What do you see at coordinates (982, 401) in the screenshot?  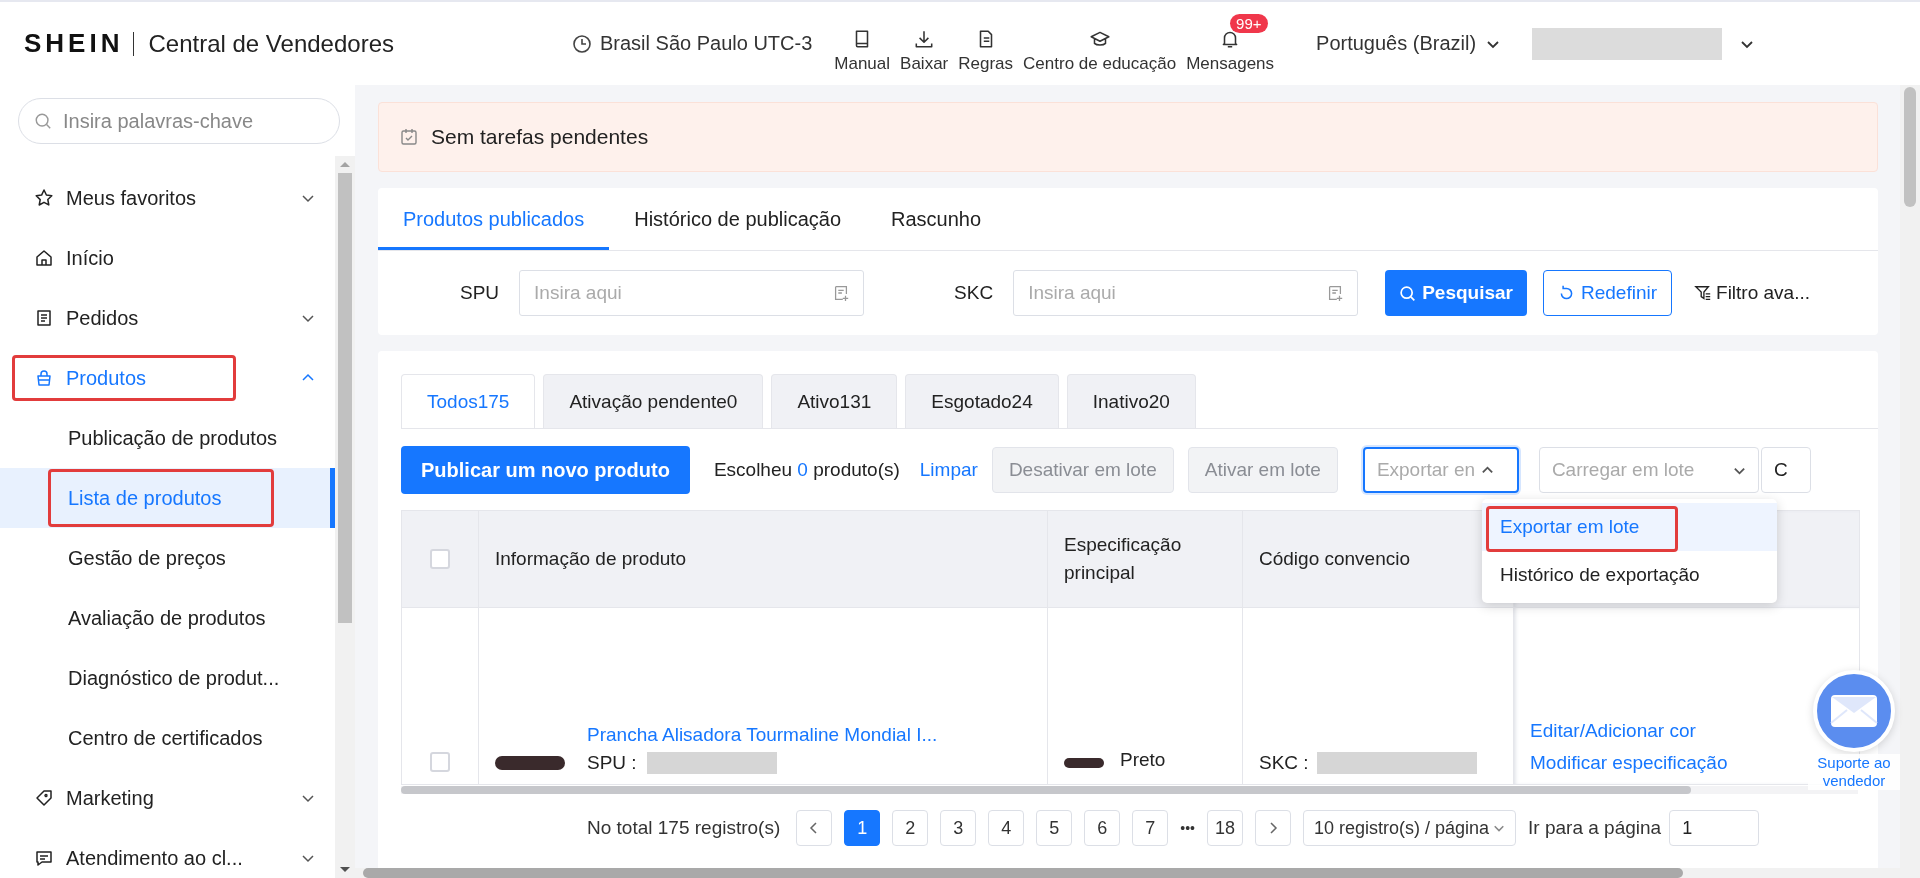 I see `status-tab: Esgotado24` at bounding box center [982, 401].